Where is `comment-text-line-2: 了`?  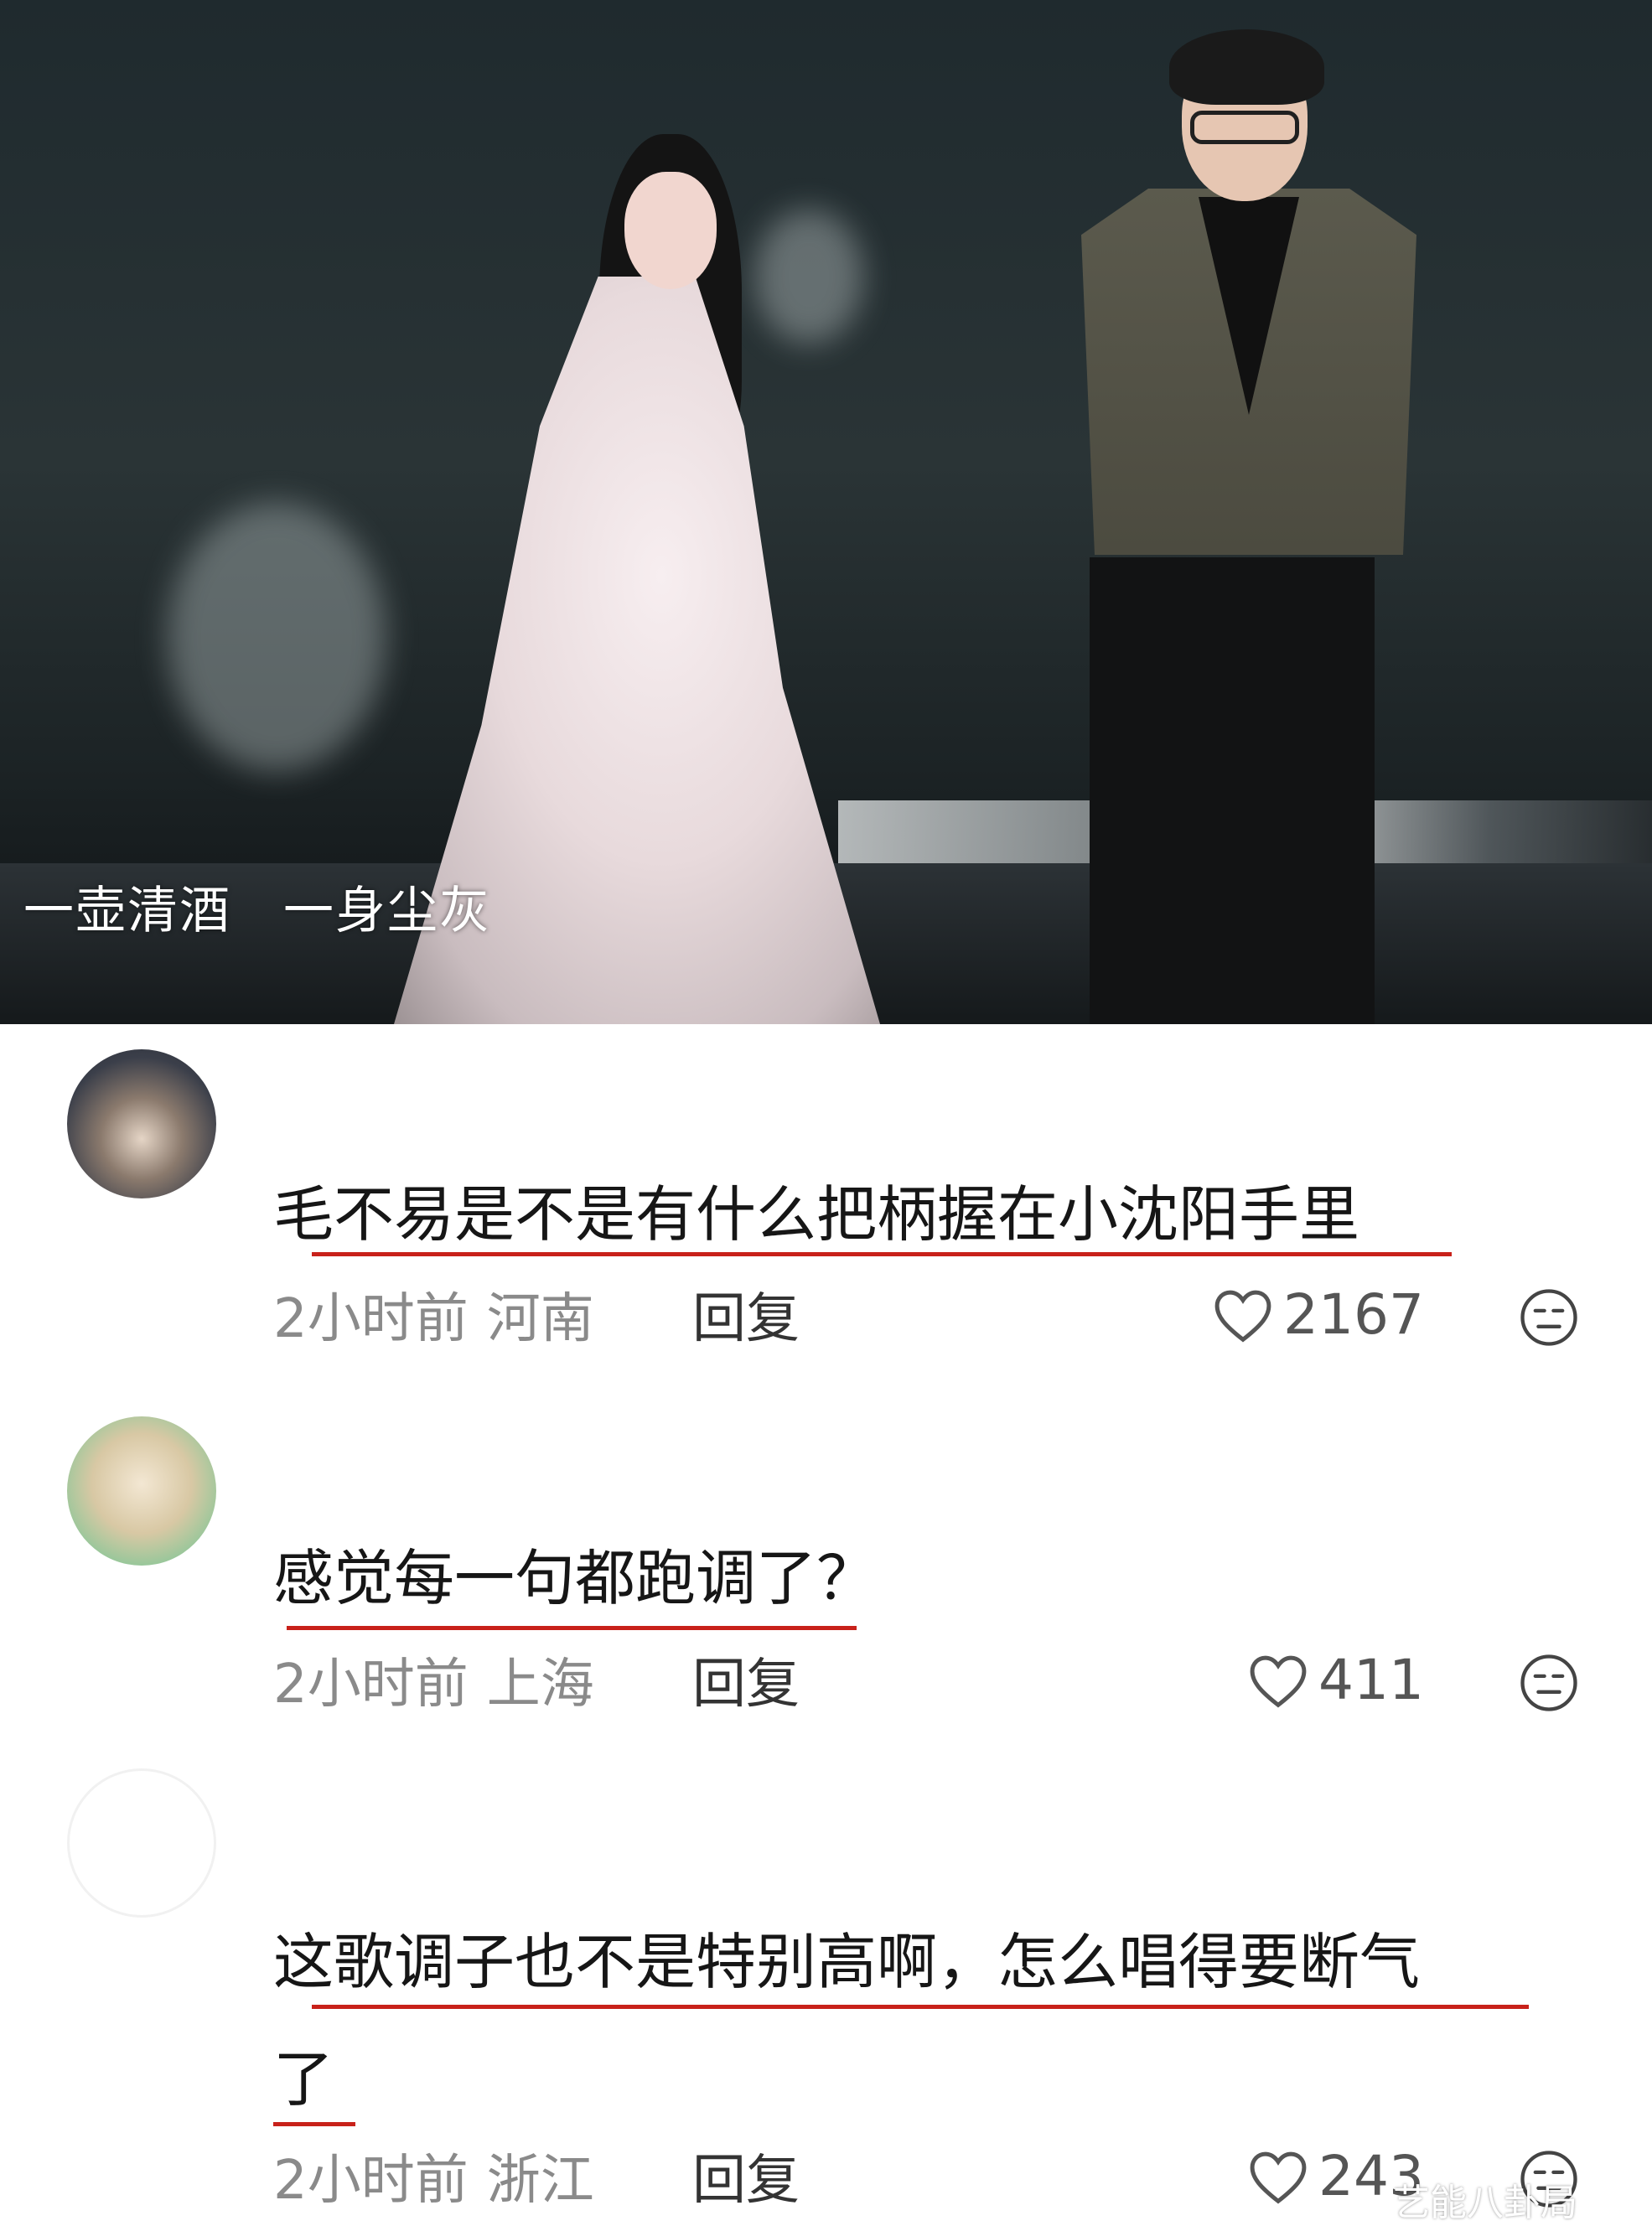
comment-text-line-2: 了 is located at coordinates (303, 2079).